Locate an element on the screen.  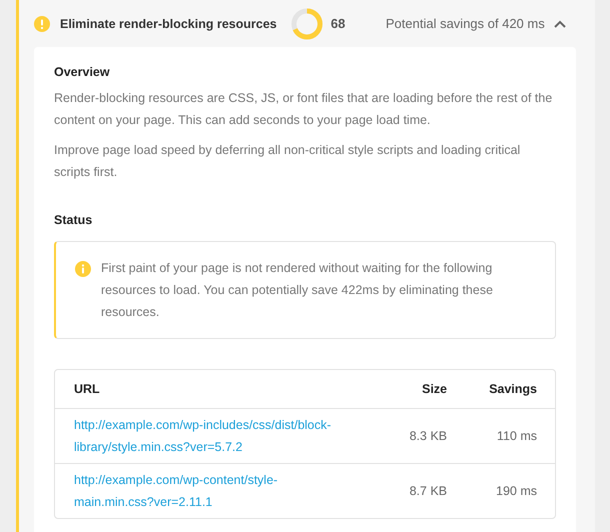
score-ring is located at coordinates (306, 24).